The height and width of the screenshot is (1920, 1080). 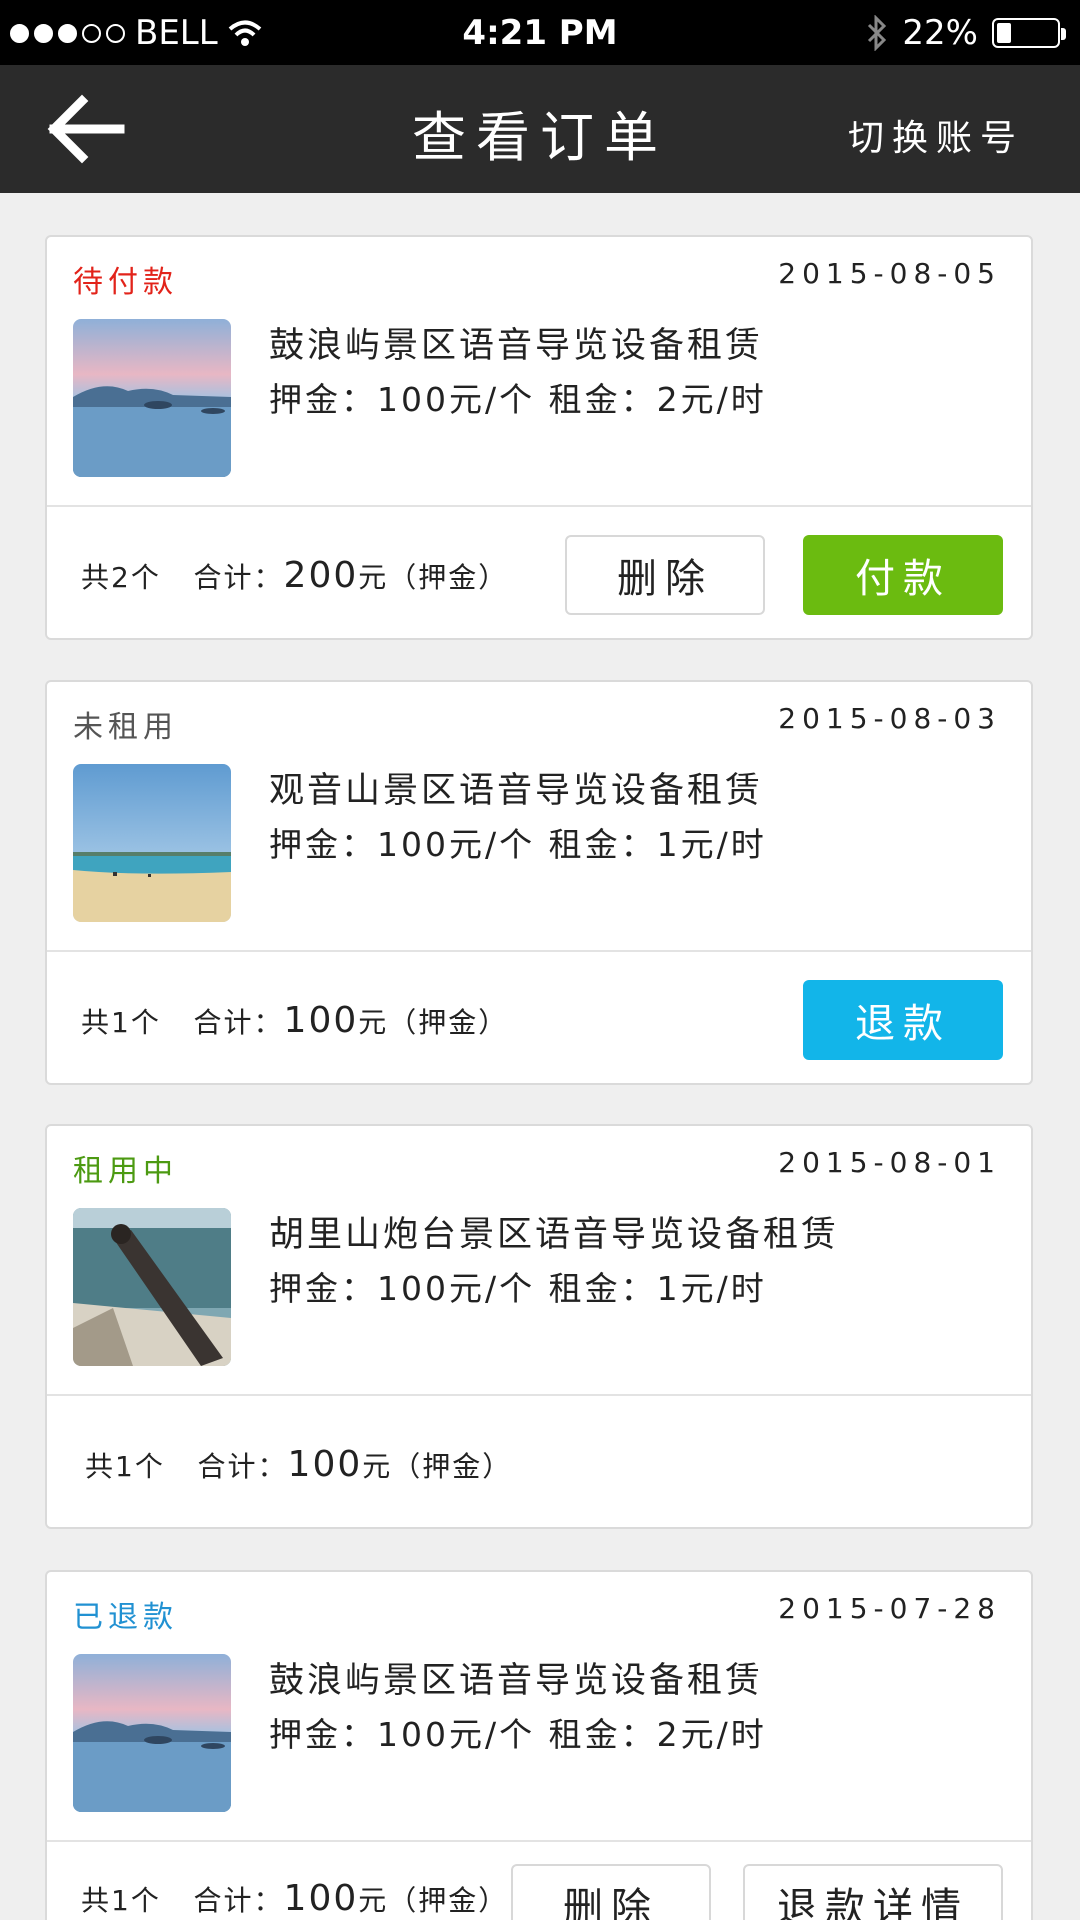 I want to click on order-count: 共2个, so click(x=121, y=577).